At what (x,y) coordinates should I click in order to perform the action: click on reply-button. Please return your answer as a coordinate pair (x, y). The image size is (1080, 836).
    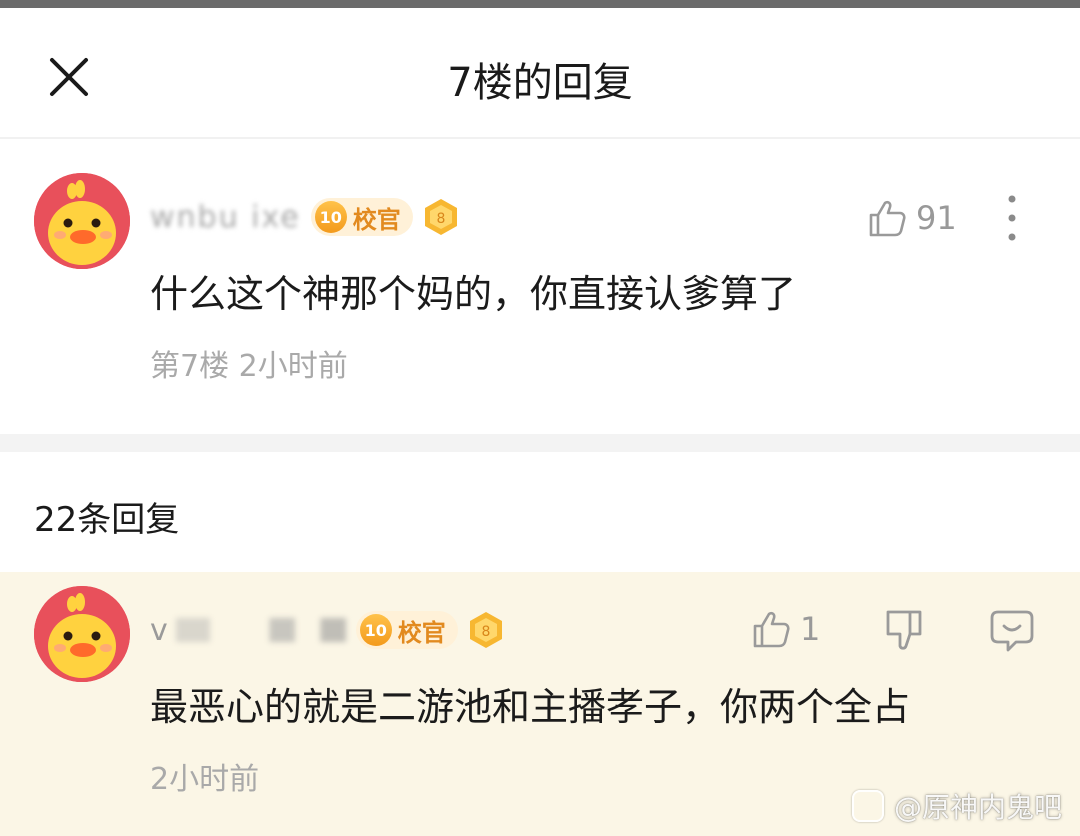
    Looking at the image, I should click on (1012, 630).